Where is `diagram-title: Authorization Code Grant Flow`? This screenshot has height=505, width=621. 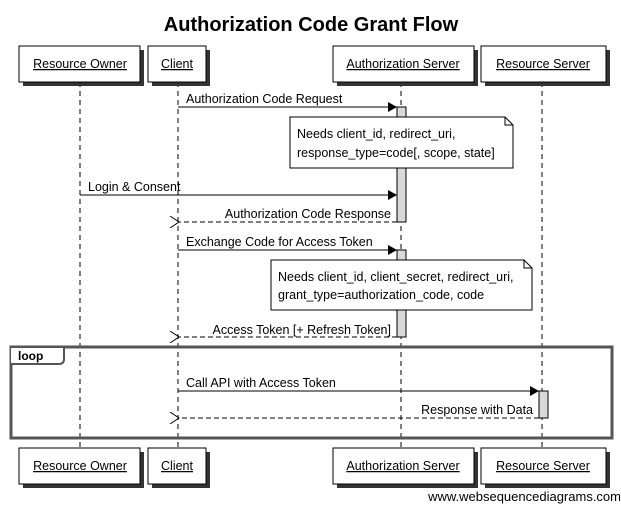 diagram-title: Authorization Code Grant Flow is located at coordinates (311, 25).